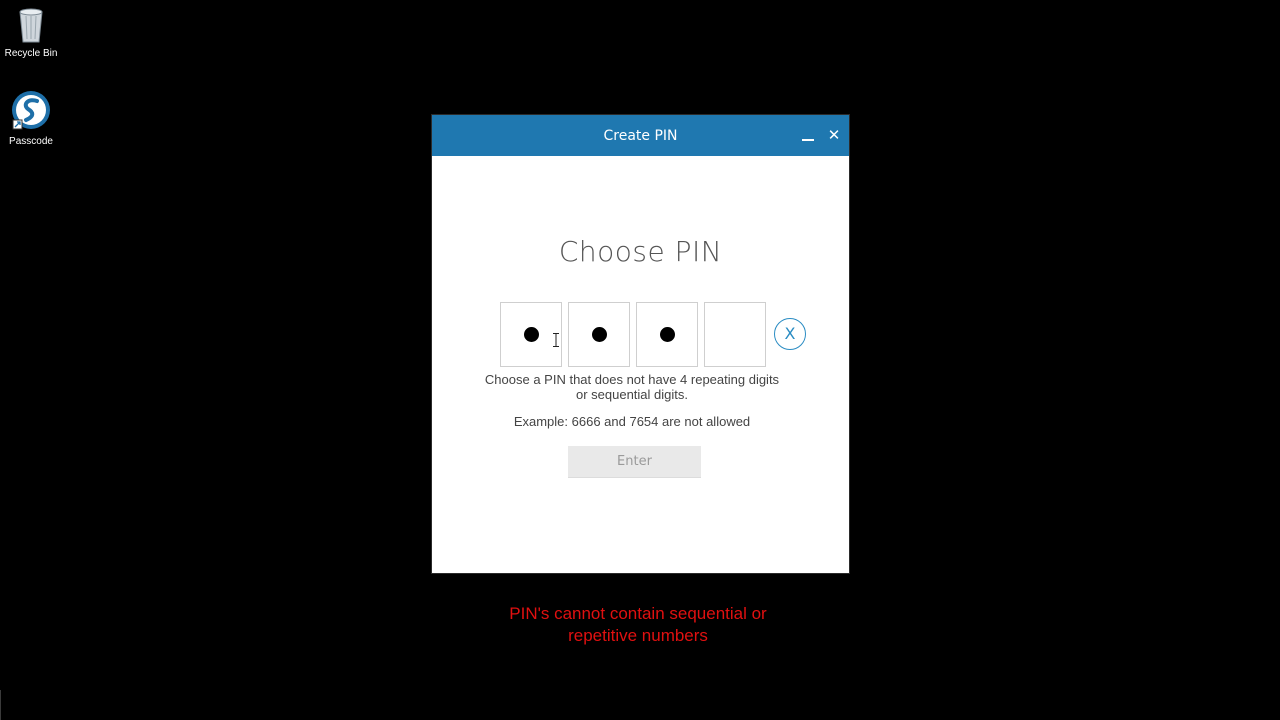 The height and width of the screenshot is (720, 1280). I want to click on desktop-icon-passcode: Passcode, so click(31, 118).